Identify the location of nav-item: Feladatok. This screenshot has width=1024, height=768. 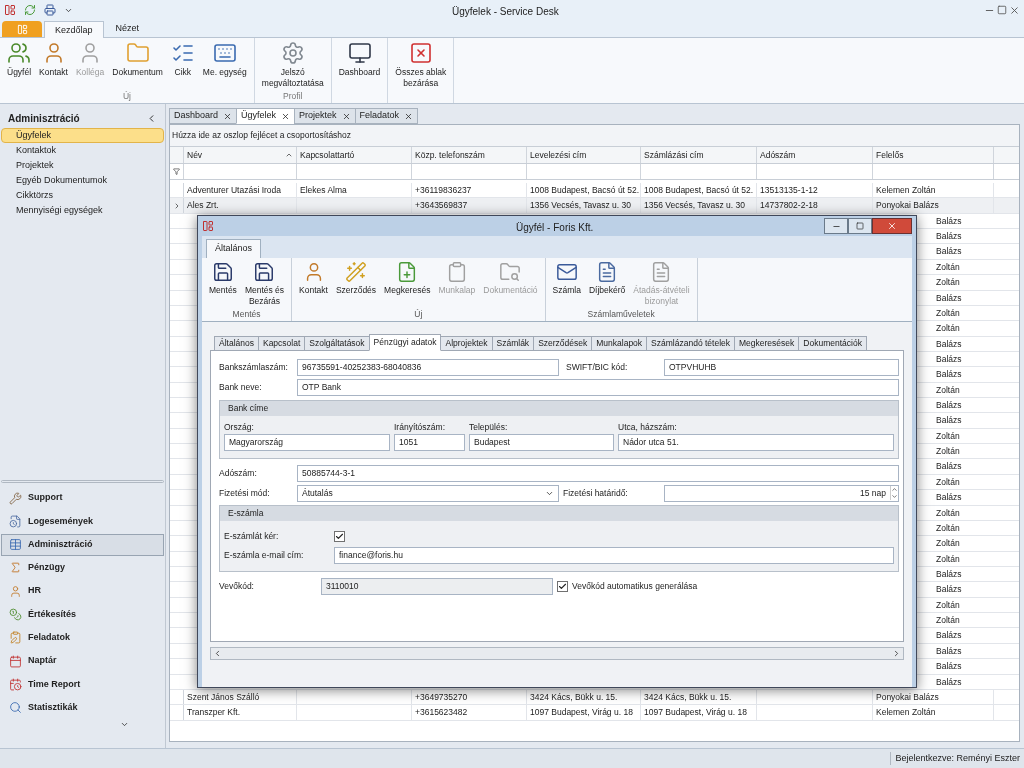
(82, 637).